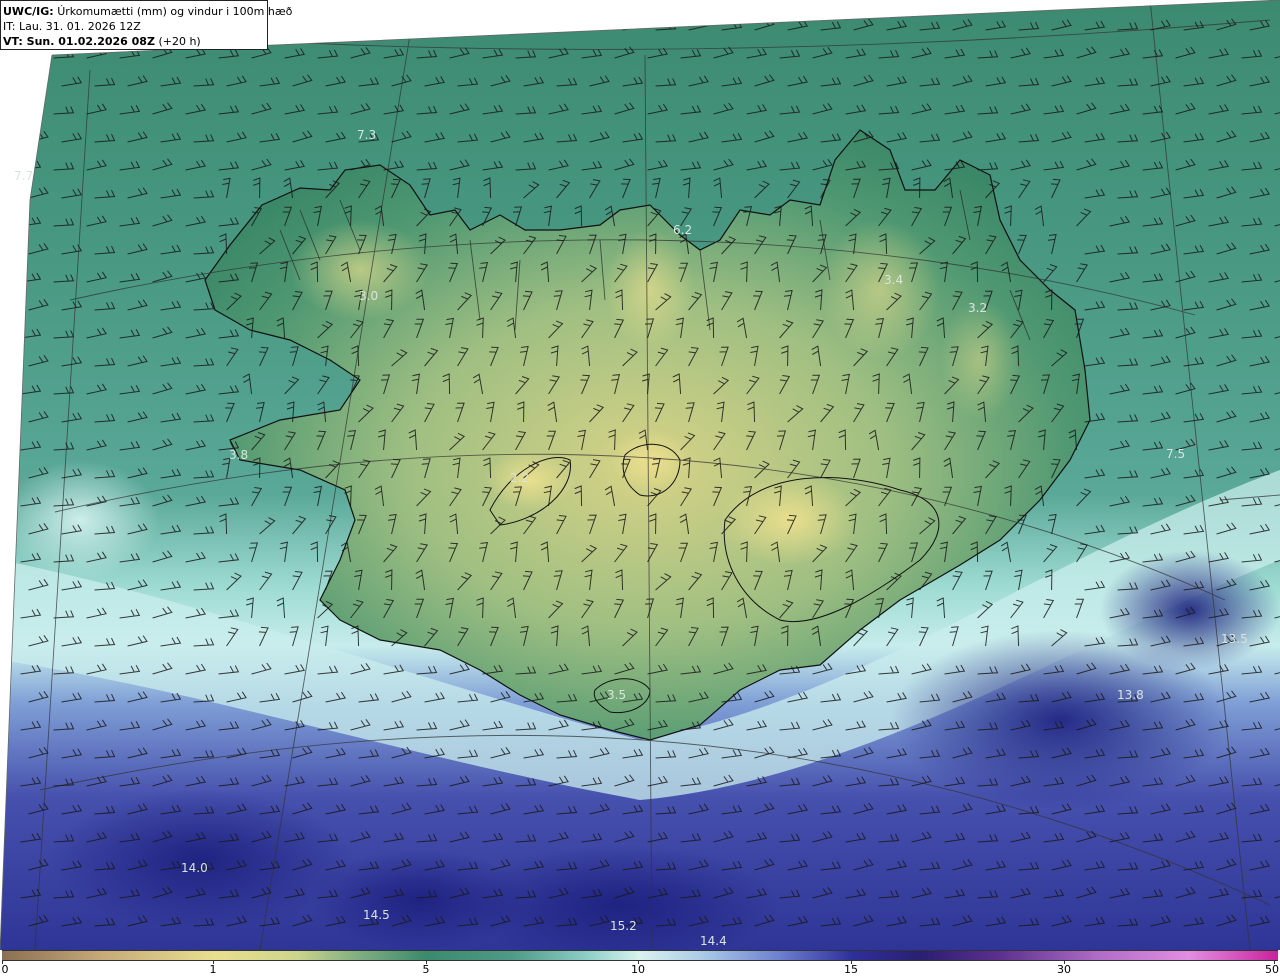 Image resolution: width=1280 pixels, height=978 pixels. What do you see at coordinates (851, 969) in the screenshot?
I see `colorbar-tick-label: 15` at bounding box center [851, 969].